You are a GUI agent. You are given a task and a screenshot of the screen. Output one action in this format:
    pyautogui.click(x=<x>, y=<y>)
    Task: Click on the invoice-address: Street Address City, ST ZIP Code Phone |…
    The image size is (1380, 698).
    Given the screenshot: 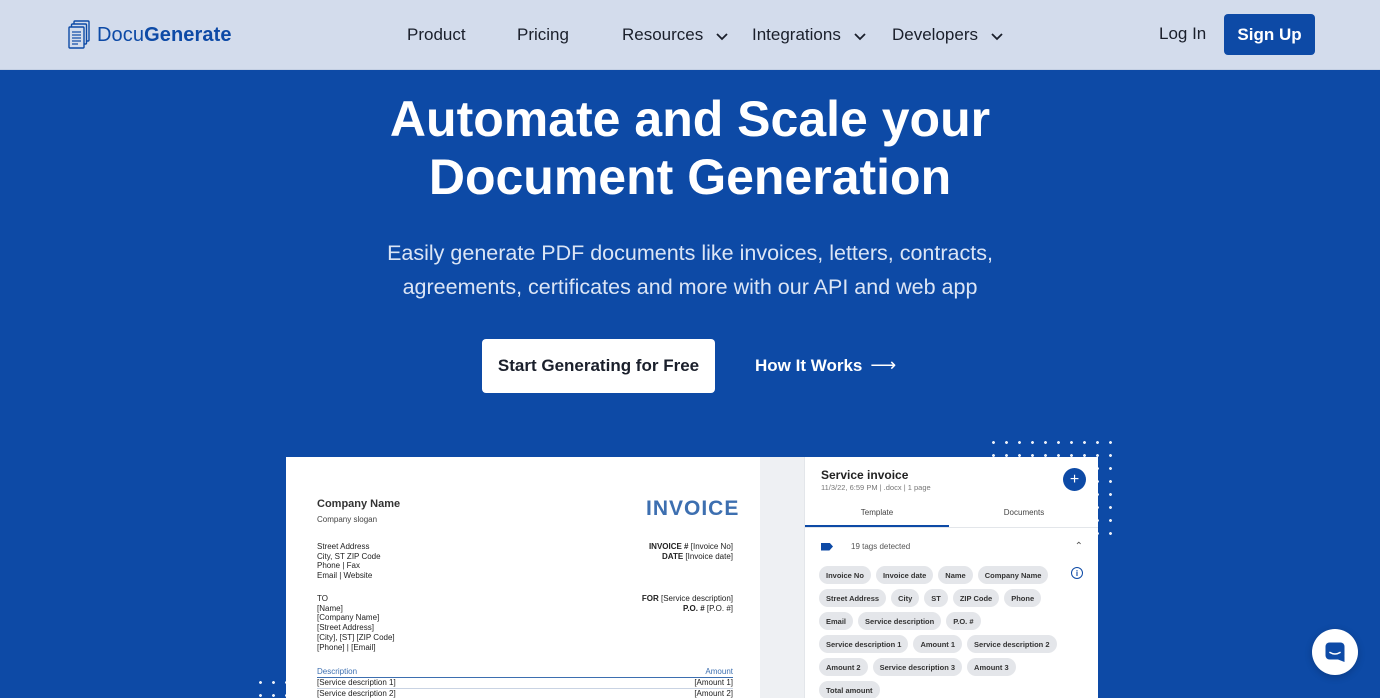 What is the action you would take?
    pyautogui.click(x=349, y=561)
    